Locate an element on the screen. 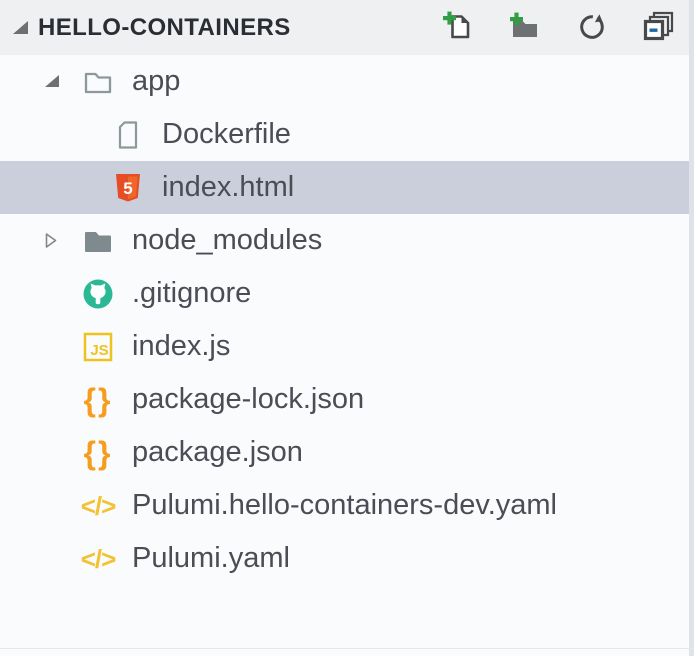 This screenshot has height=656, width=694. file-label: .gitignore is located at coordinates (192, 293).